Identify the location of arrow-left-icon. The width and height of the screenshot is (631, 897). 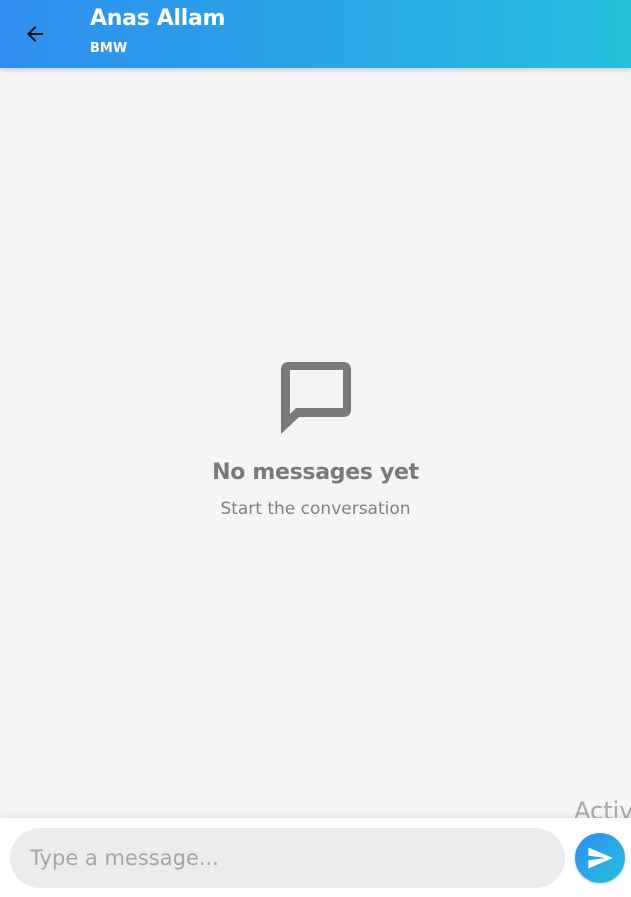
(35, 34).